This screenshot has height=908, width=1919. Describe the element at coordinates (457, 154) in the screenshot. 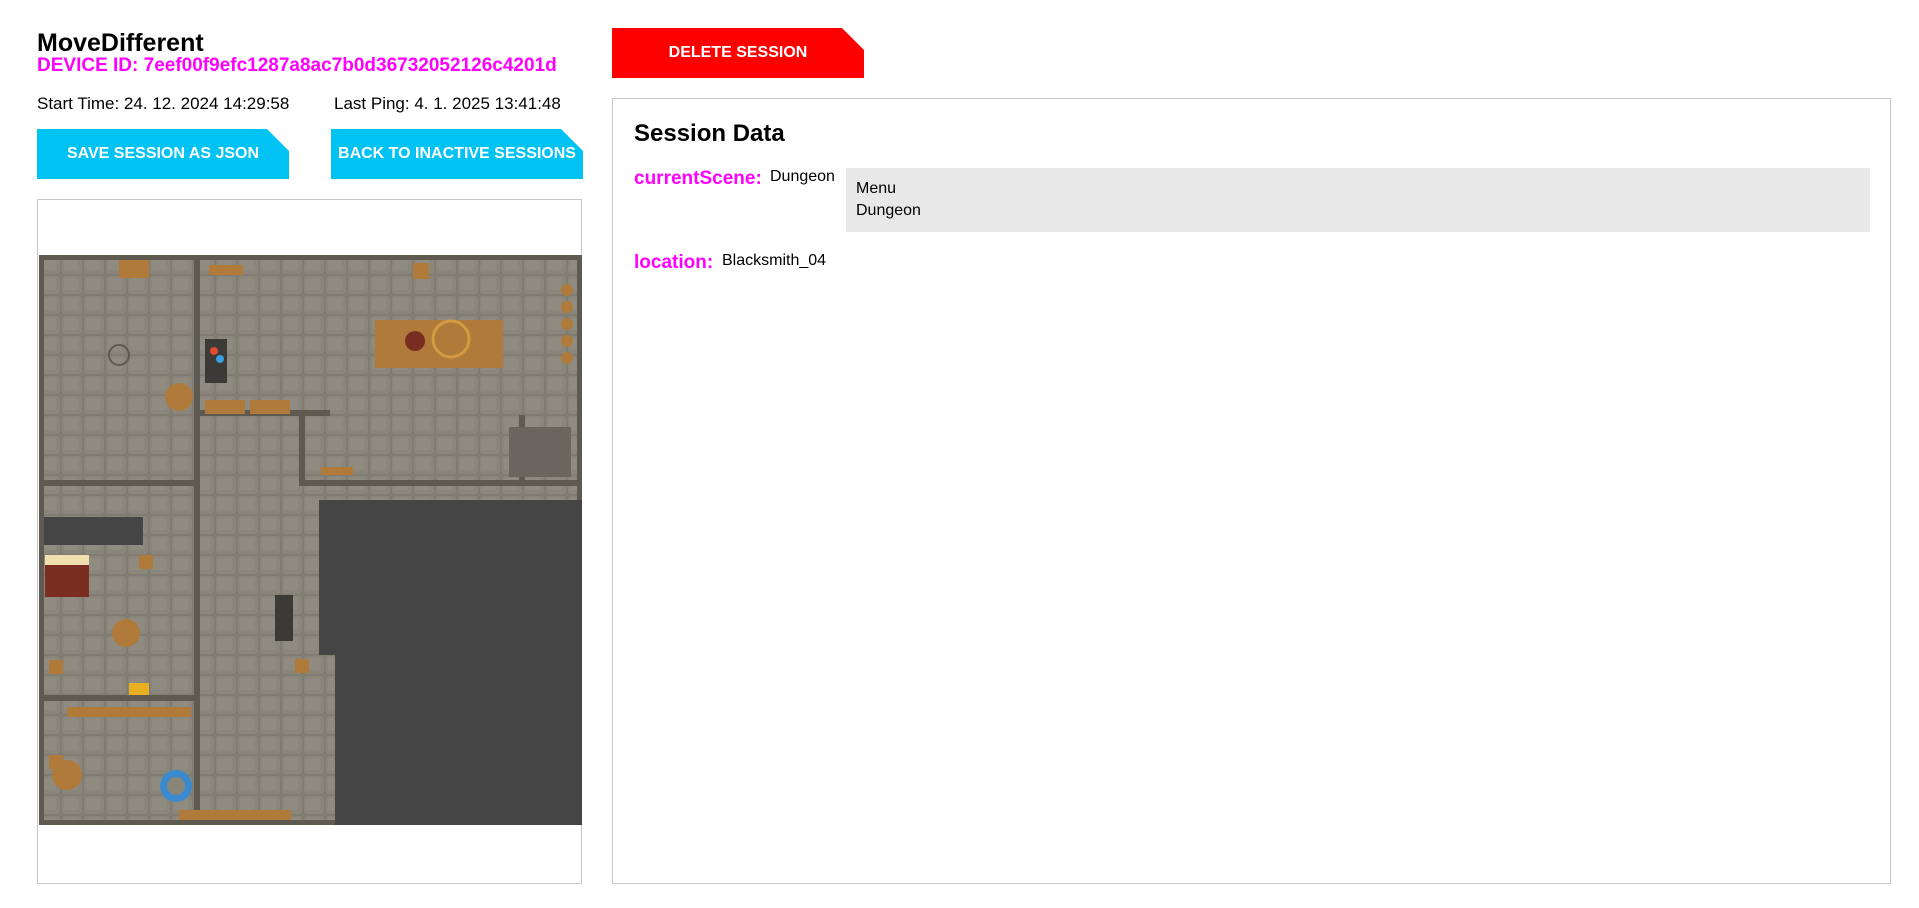

I see `back-to-inactive-sessions-button: BACK TO INACTIVE SESSIONS` at that location.